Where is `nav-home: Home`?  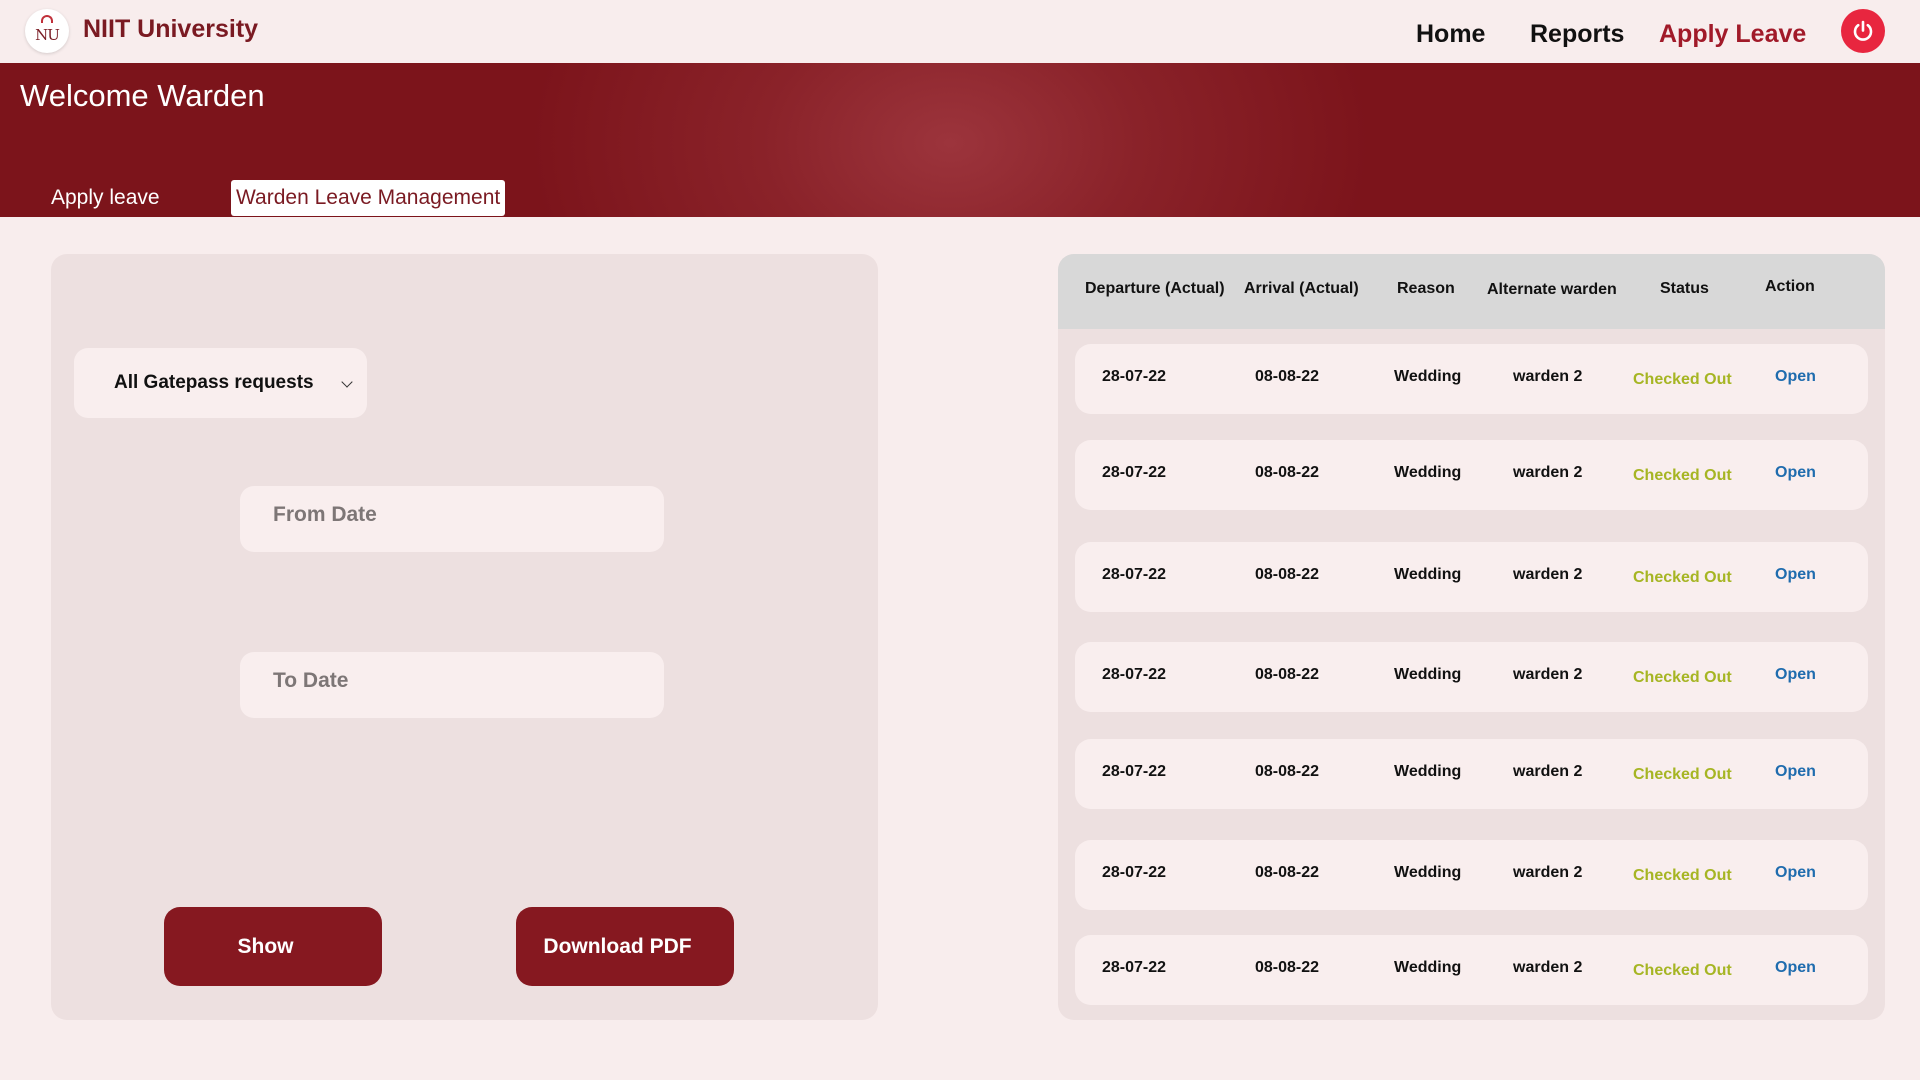
nav-home: Home is located at coordinates (1450, 34).